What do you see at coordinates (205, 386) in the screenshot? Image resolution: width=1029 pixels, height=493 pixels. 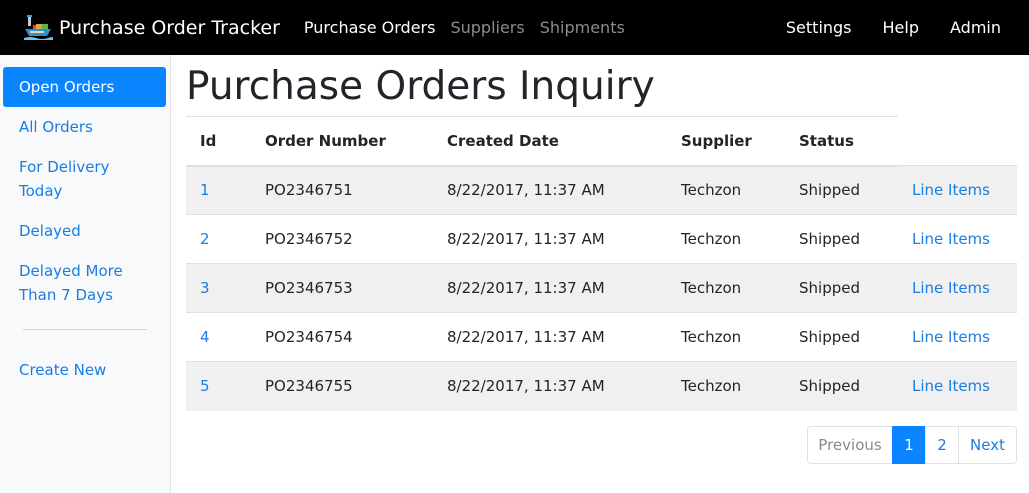 I see `order-id-link: 5` at bounding box center [205, 386].